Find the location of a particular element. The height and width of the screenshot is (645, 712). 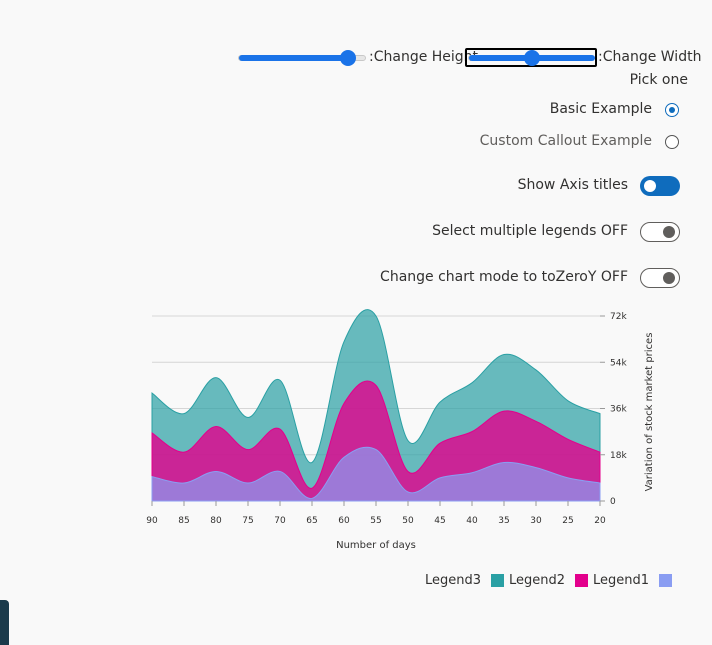

legend-item-legend1: Legend1 is located at coordinates (633, 580).